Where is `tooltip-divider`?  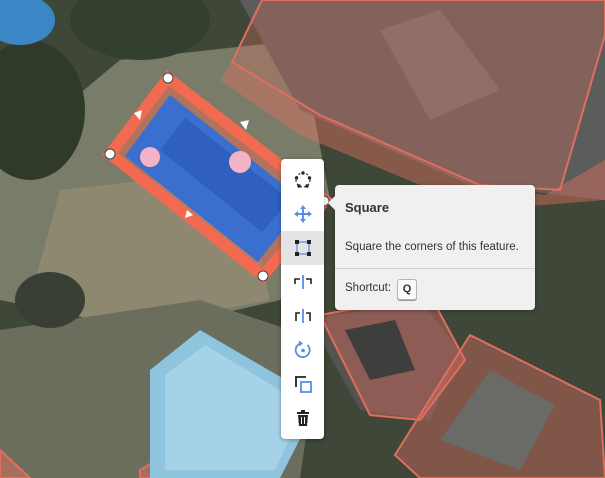 tooltip-divider is located at coordinates (435, 268).